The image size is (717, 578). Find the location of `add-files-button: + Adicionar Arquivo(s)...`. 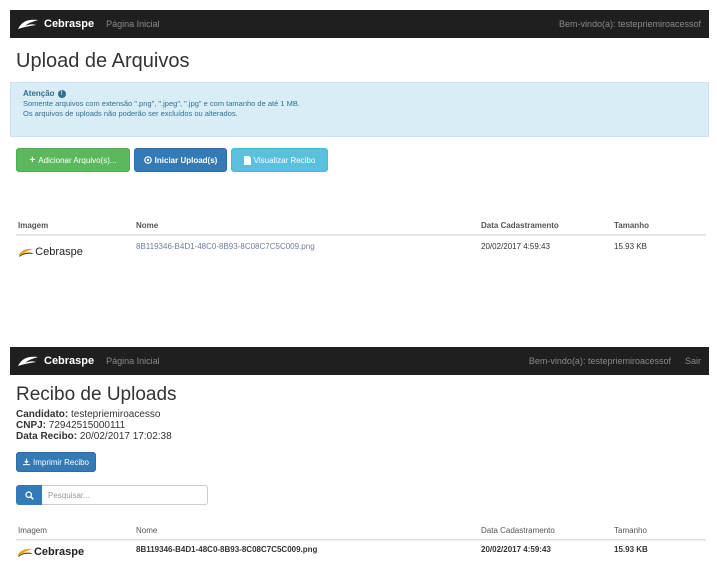

add-files-button: + Adicionar Arquivo(s)... is located at coordinates (73, 160).